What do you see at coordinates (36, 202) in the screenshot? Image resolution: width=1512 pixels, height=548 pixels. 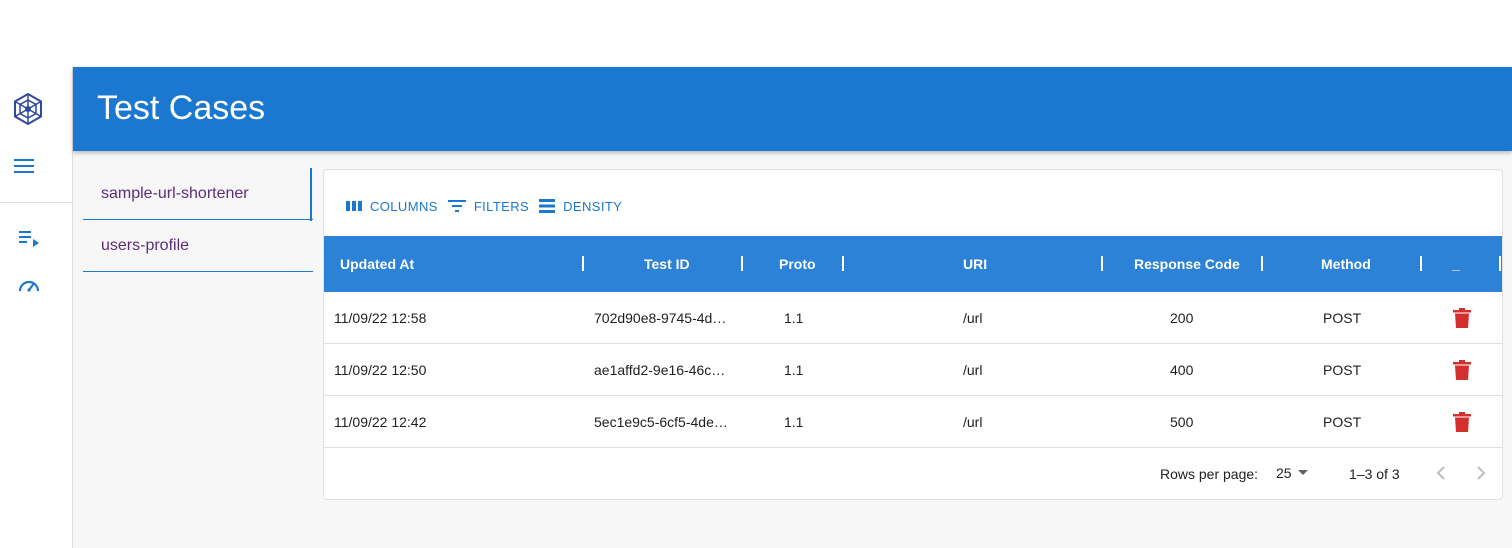 I see `rail-divider` at bounding box center [36, 202].